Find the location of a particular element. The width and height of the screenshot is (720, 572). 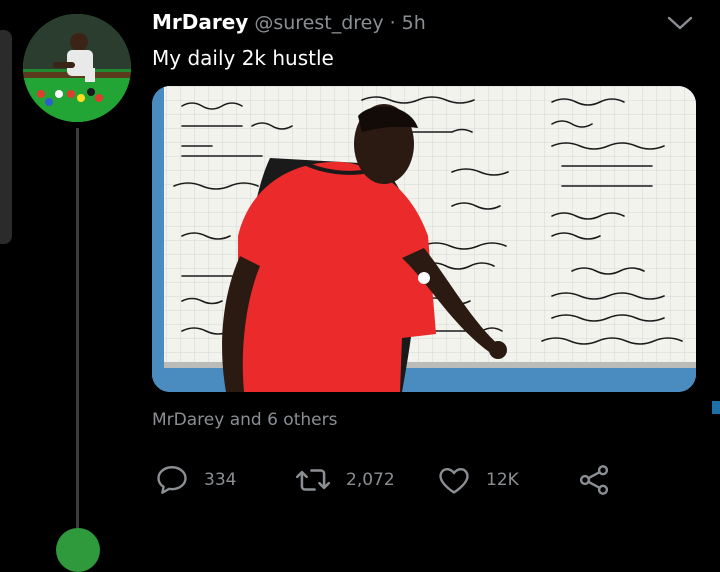

share-button is located at coordinates (594, 480).